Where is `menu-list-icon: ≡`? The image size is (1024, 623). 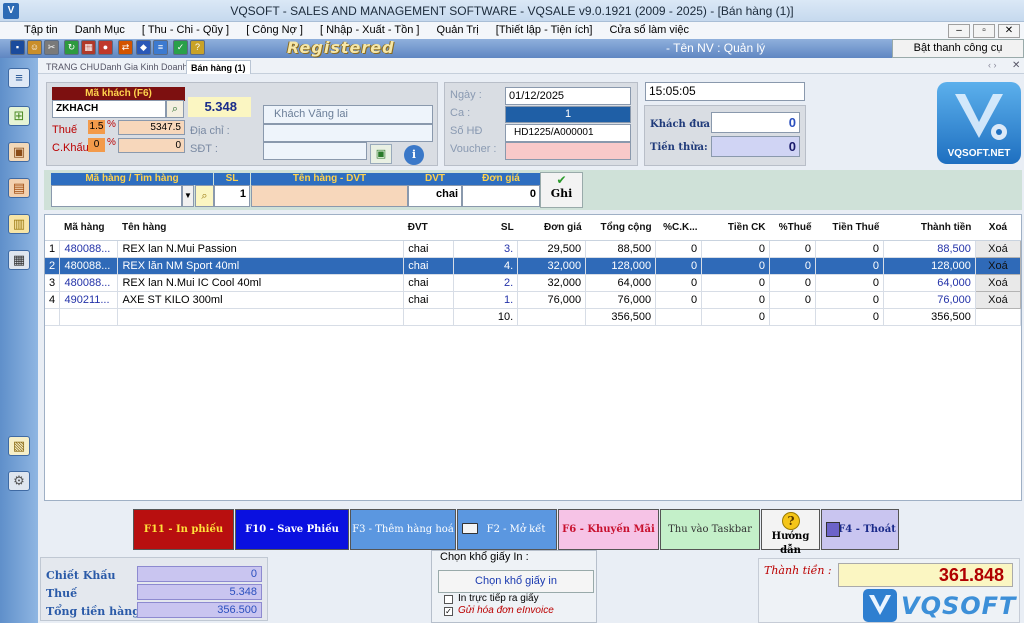
menu-list-icon: ≡ is located at coordinates (19, 78).